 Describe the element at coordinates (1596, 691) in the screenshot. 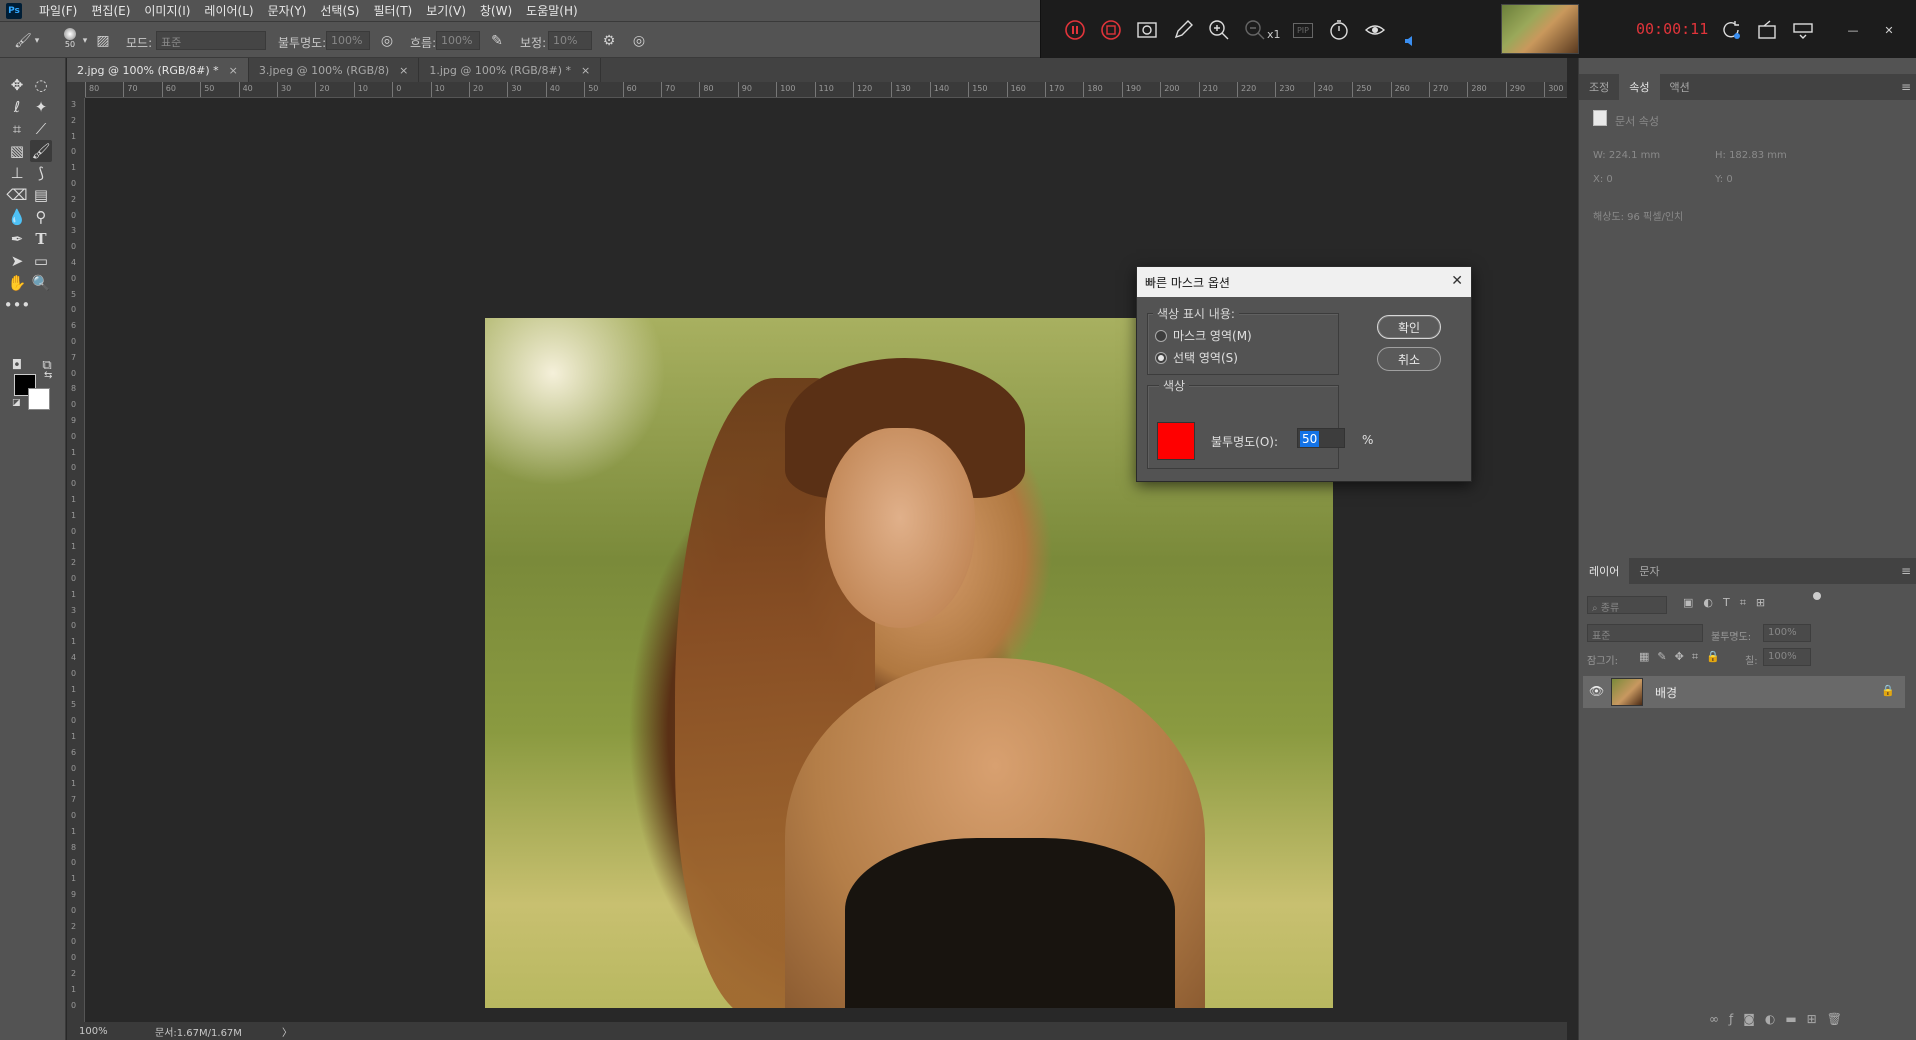

I see `eye-icon: 👁` at that location.